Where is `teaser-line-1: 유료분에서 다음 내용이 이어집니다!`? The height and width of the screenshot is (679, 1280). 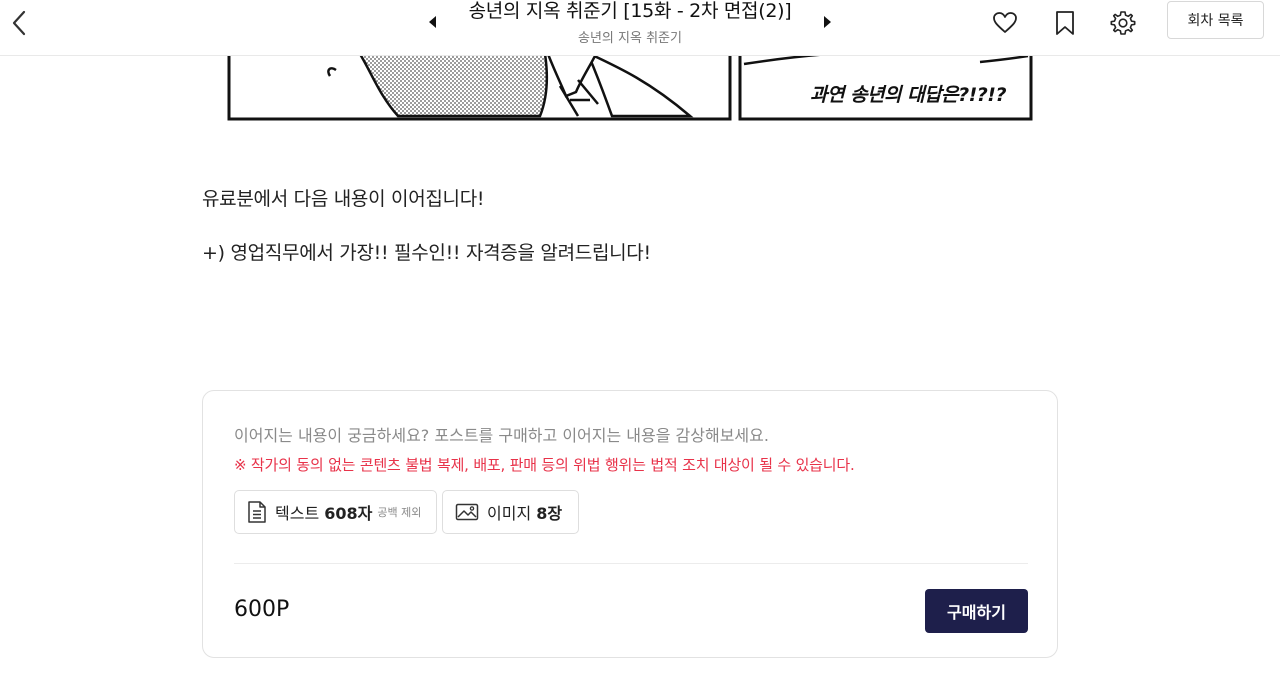 teaser-line-1: 유료분에서 다음 내용이 이어집니다! is located at coordinates (343, 199).